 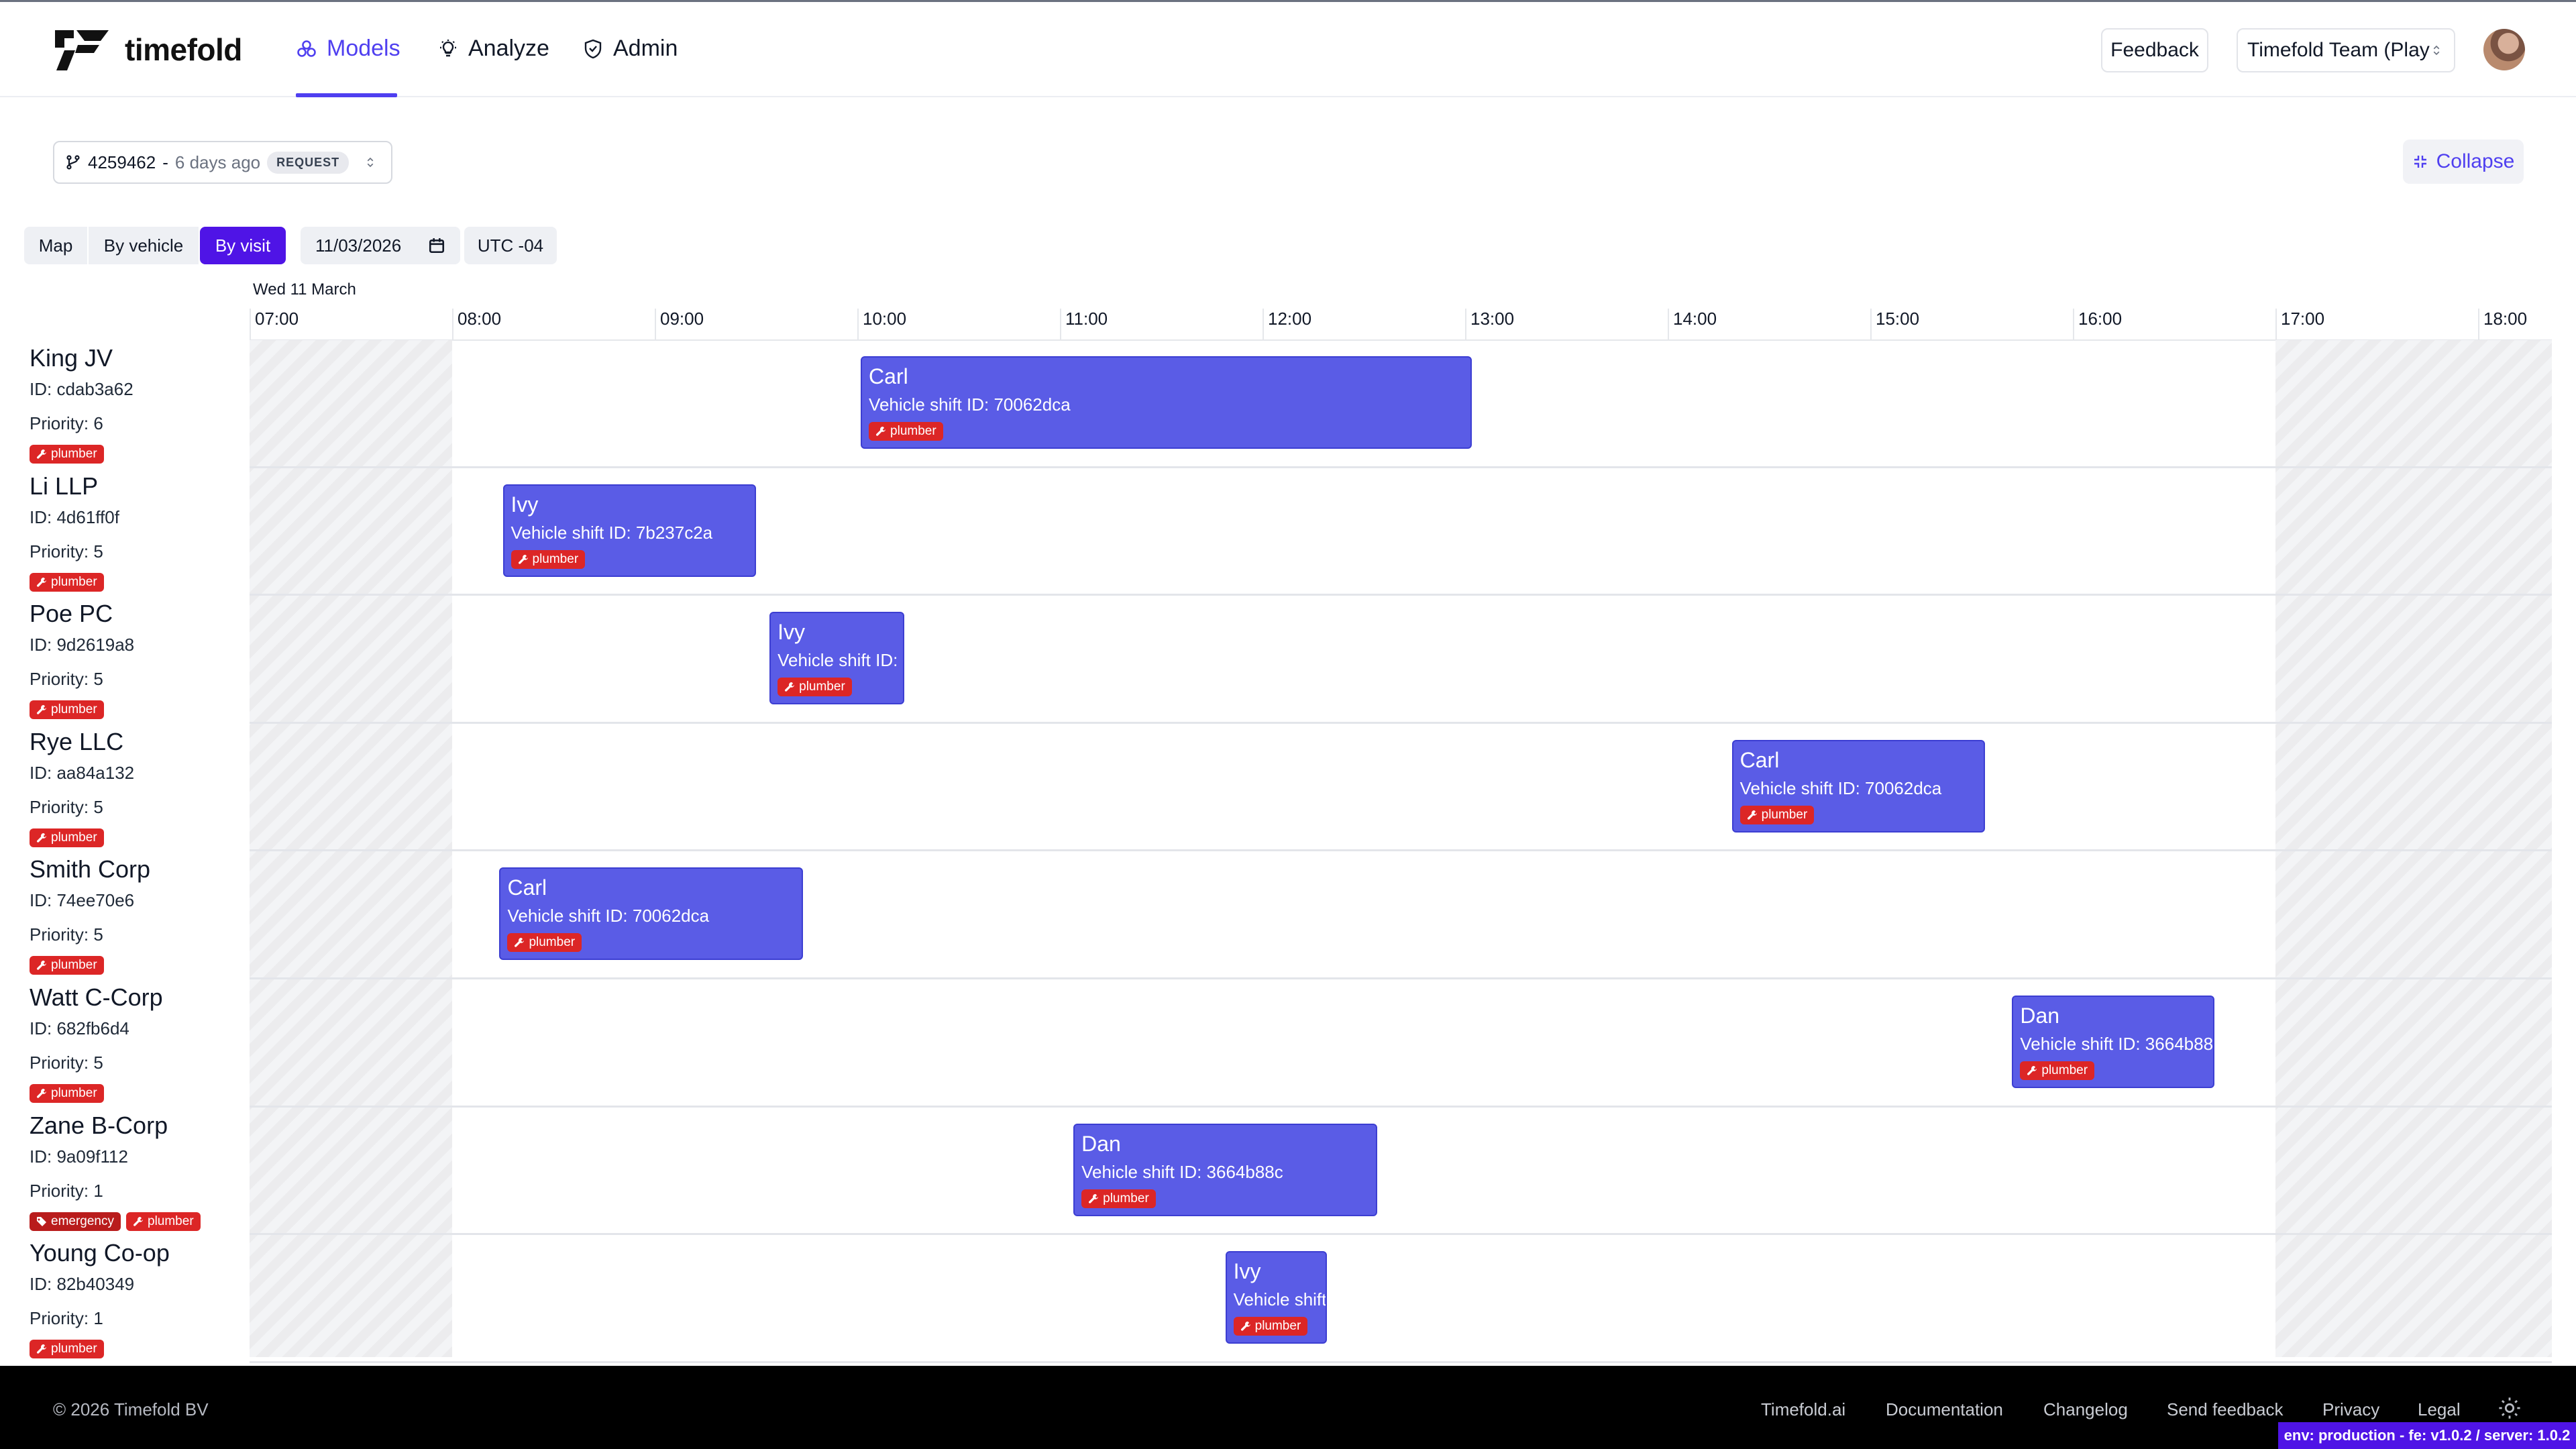 What do you see at coordinates (137, 404) in the screenshot?
I see `visit-row-king-jv: King JV ID: cdab3a62 Priority: 6 plumber` at bounding box center [137, 404].